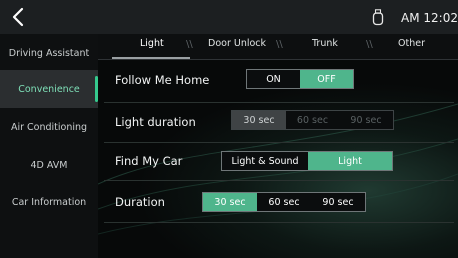 This screenshot has width=458, height=258. I want to click on clock: AM 12:02, so click(429, 18).